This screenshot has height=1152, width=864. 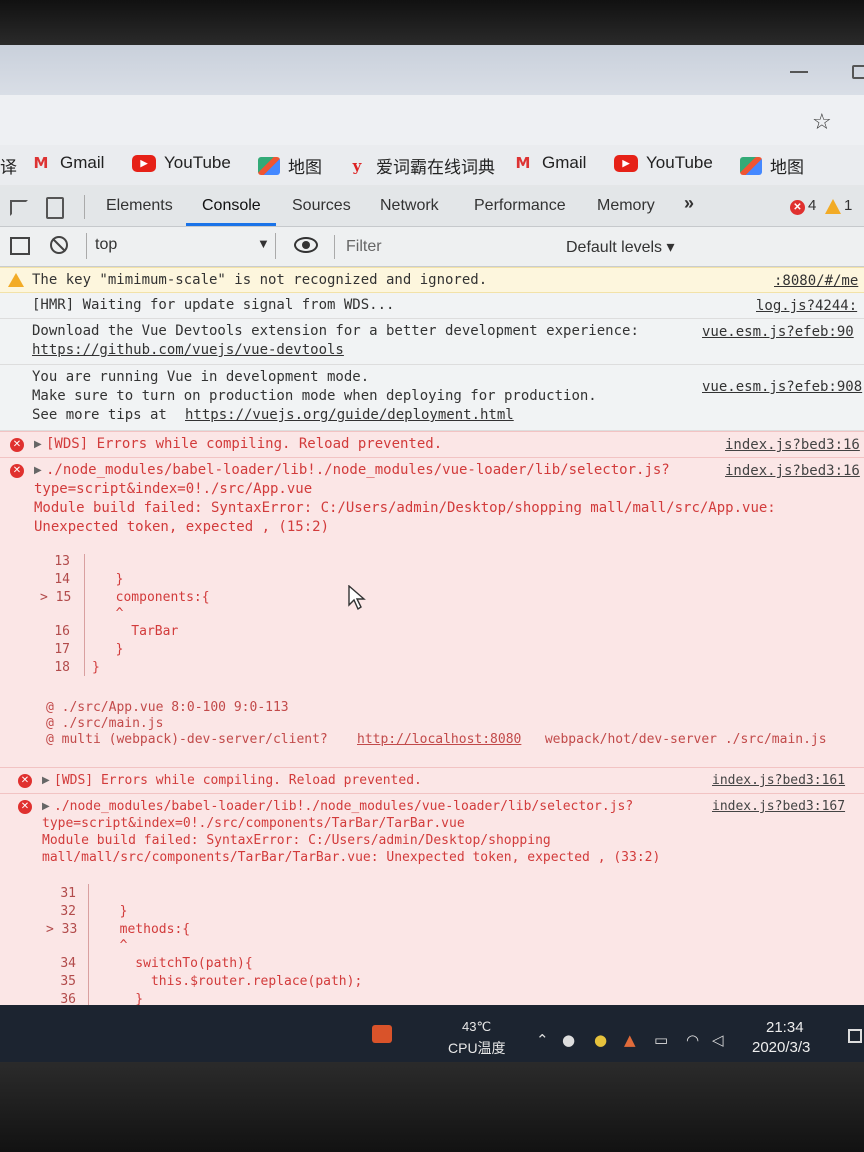 I want to click on tab-memory: Memory, so click(x=626, y=206).